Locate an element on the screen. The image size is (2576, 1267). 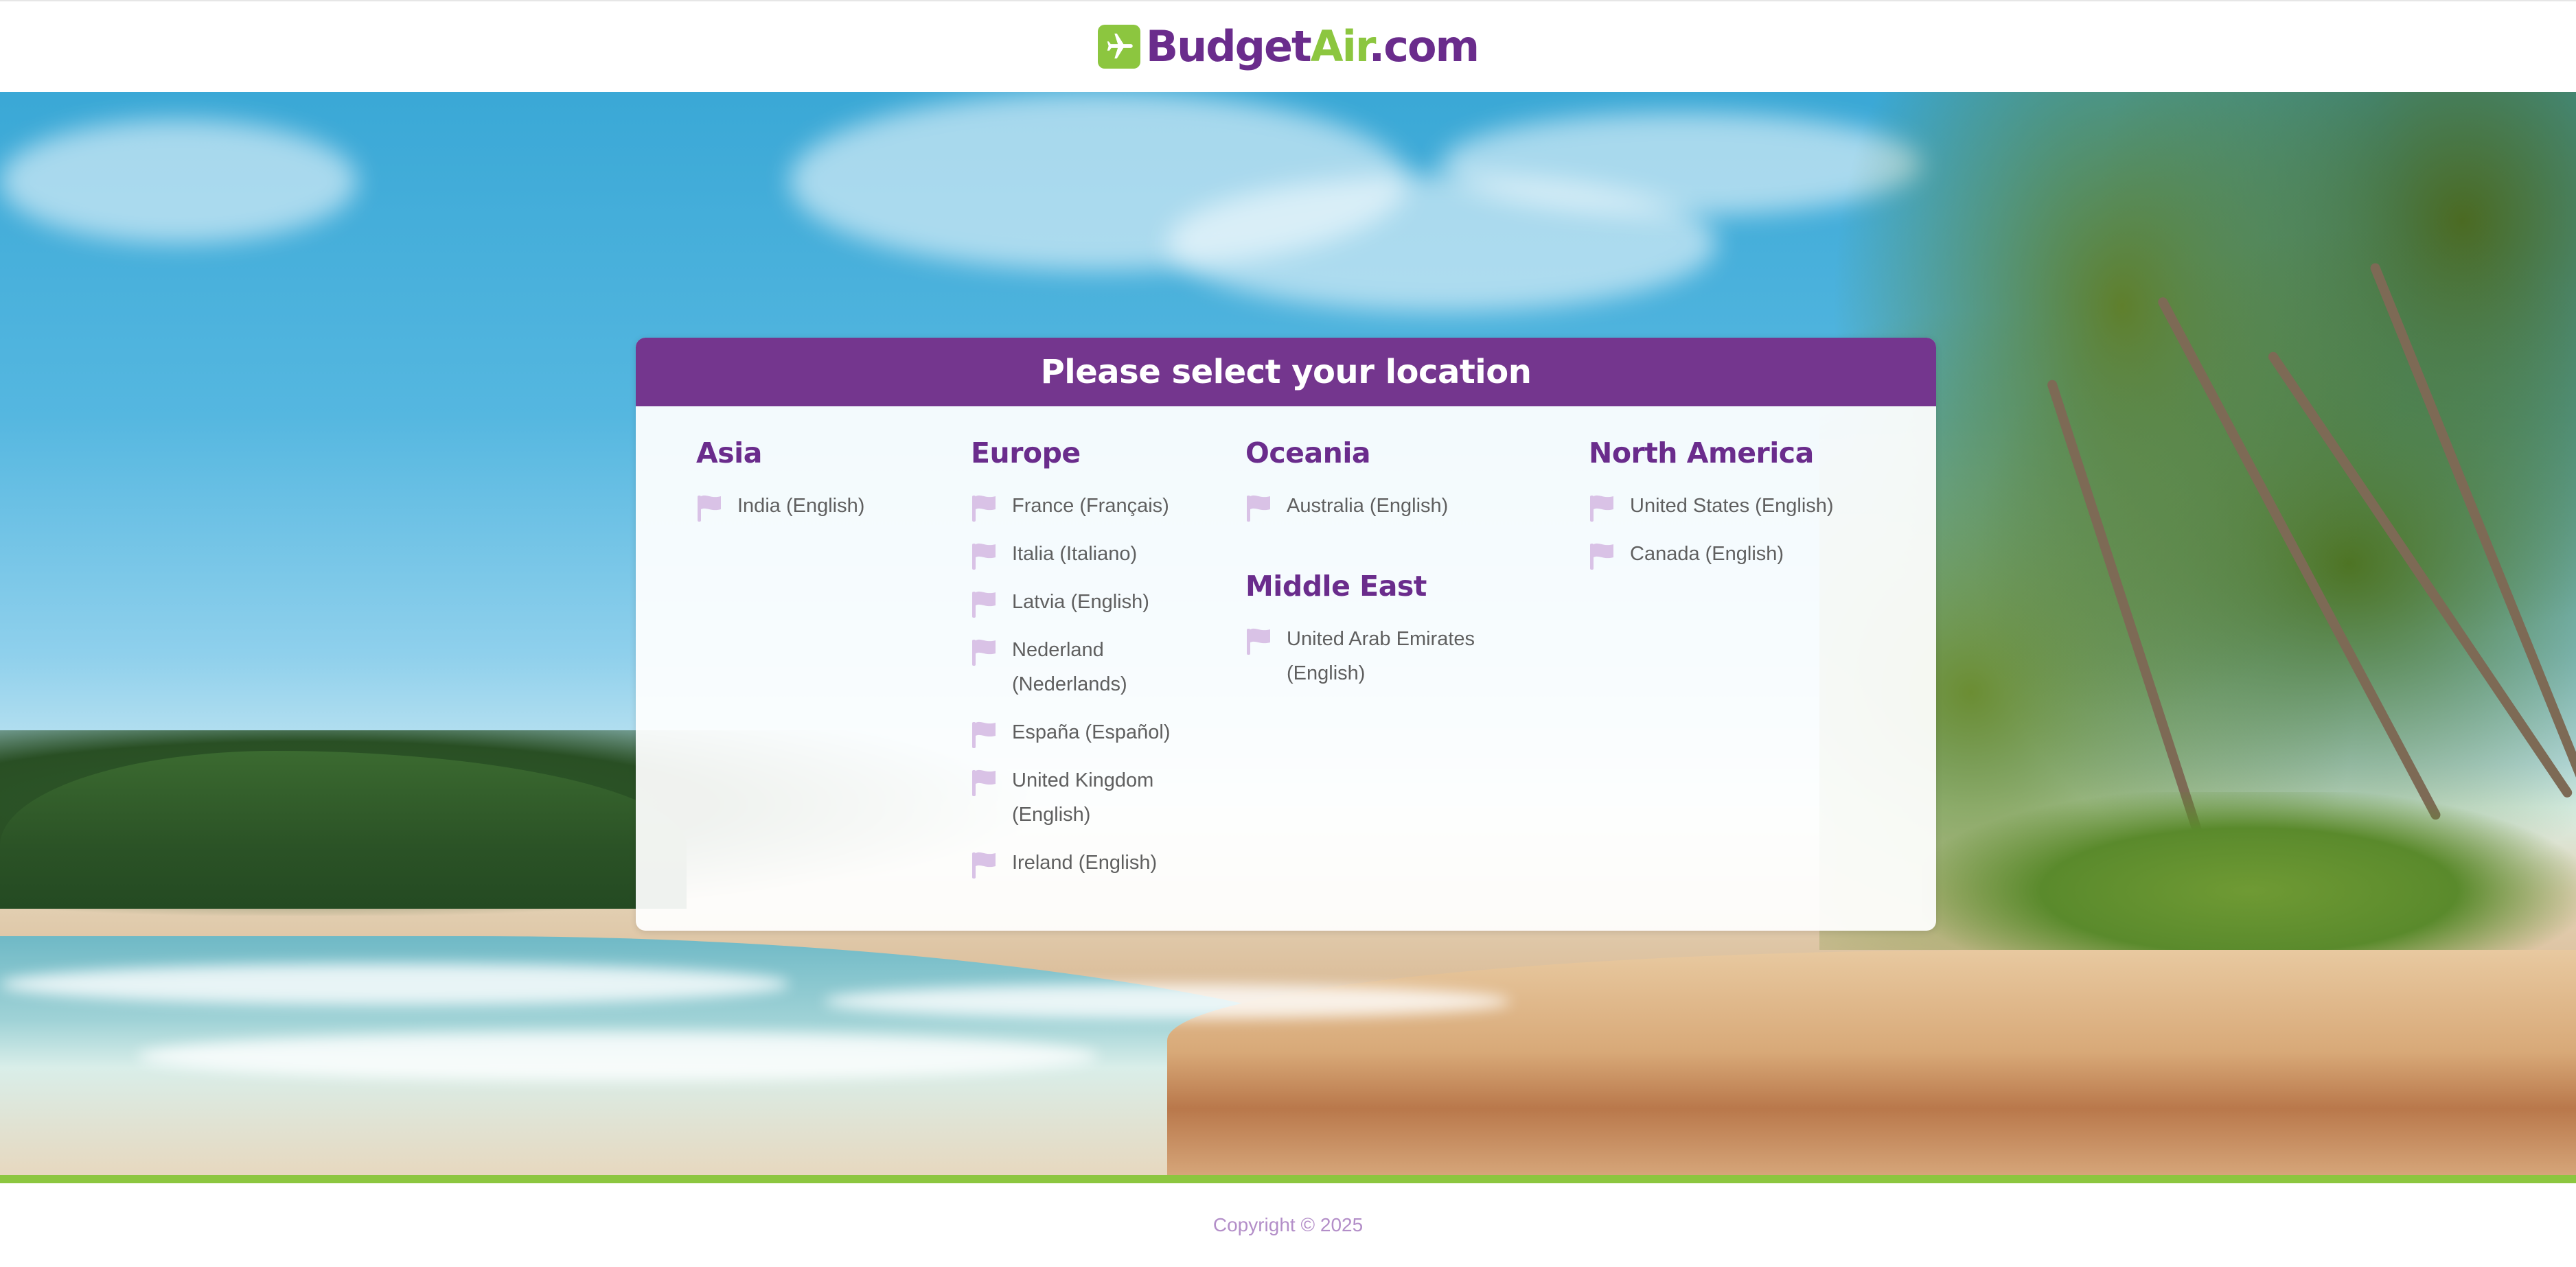
region-title-north-america: North America is located at coordinates (1701, 453).